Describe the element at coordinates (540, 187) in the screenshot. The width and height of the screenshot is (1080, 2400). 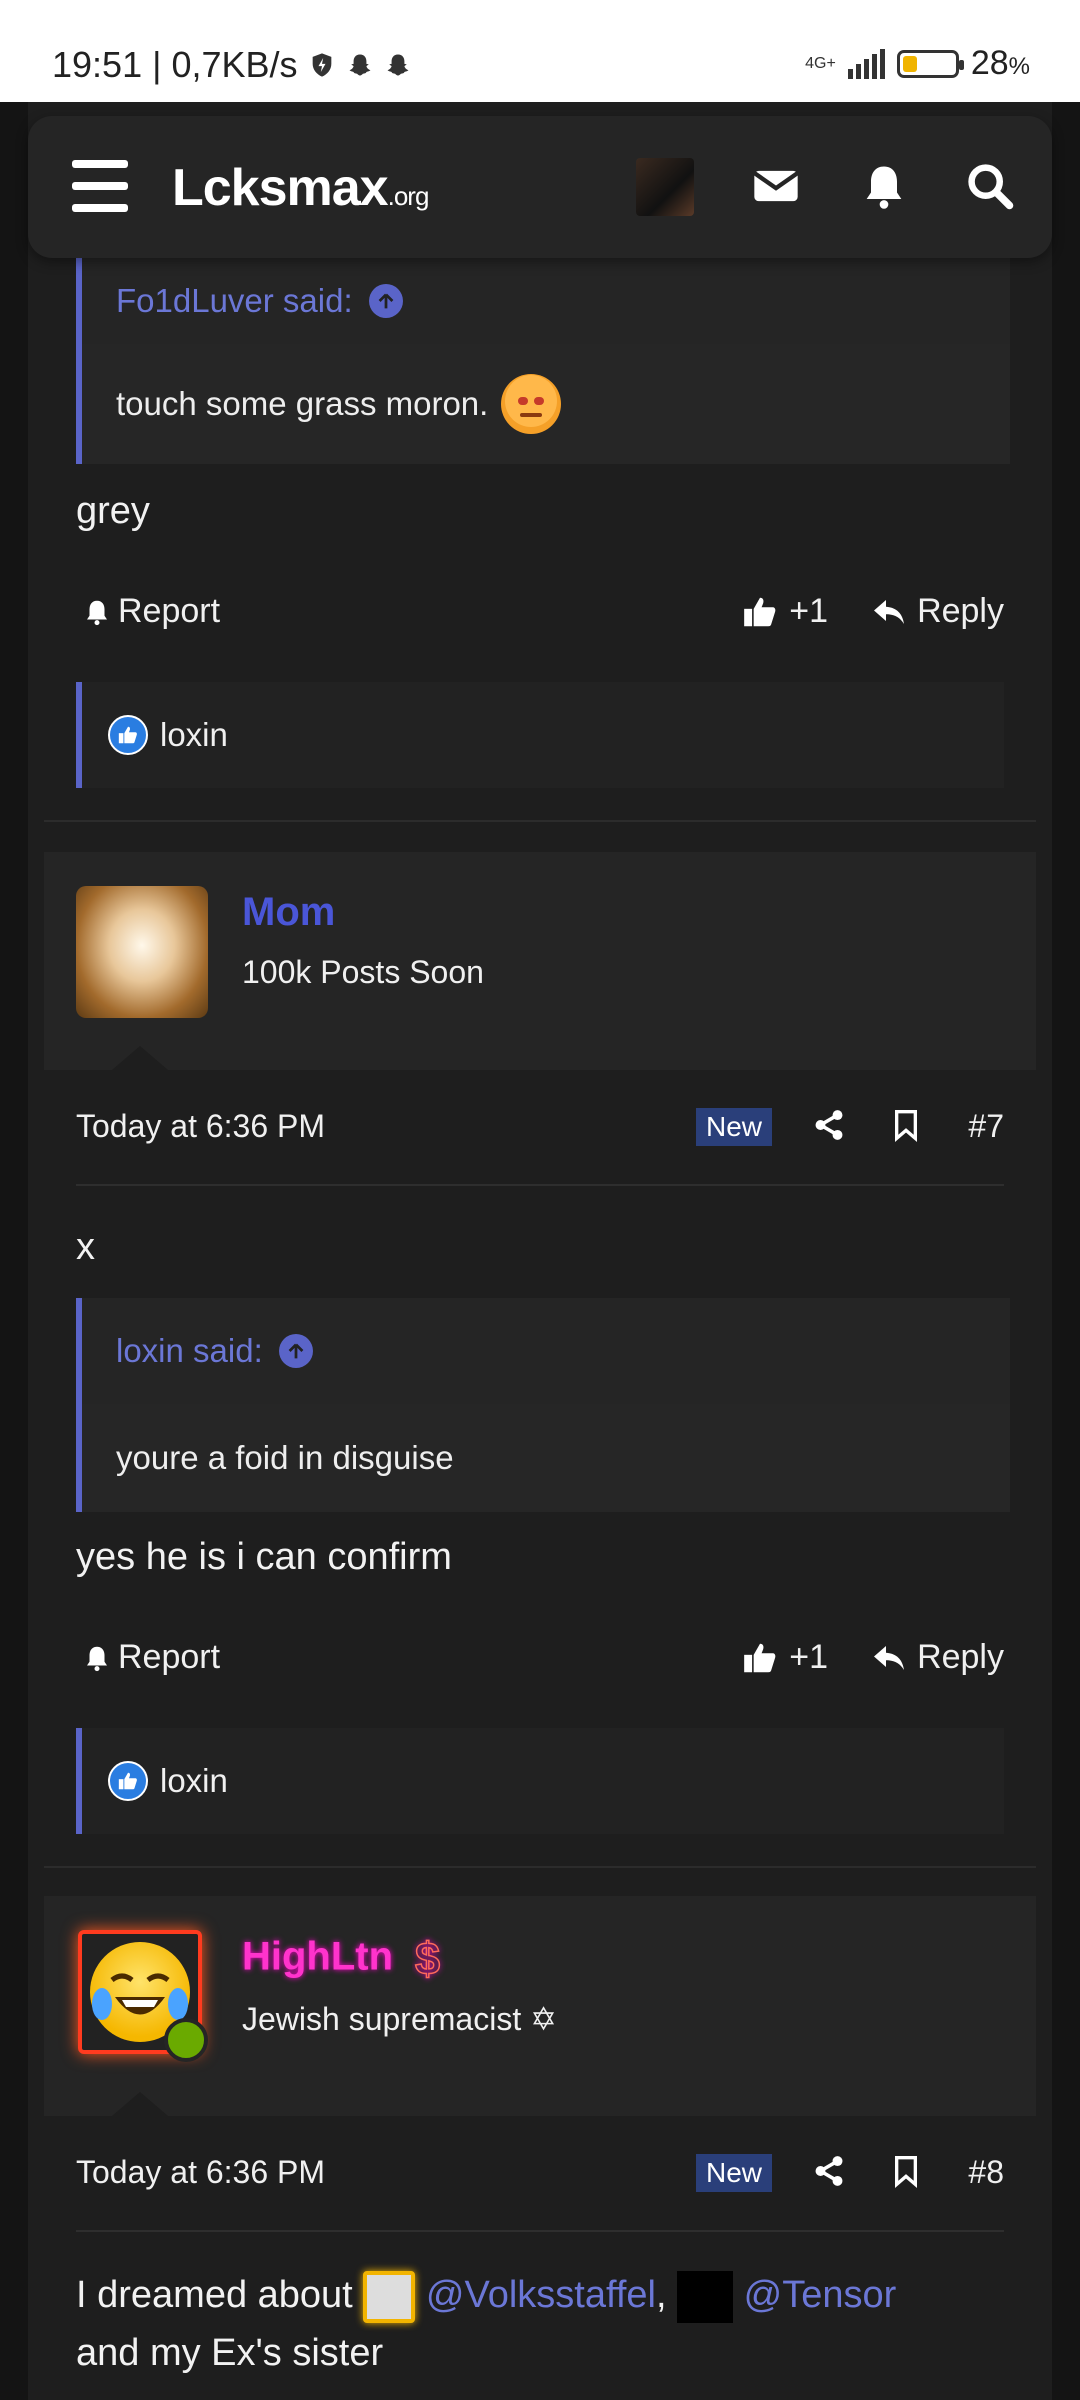
I see `top-navbar: Lcksmax.org` at that location.